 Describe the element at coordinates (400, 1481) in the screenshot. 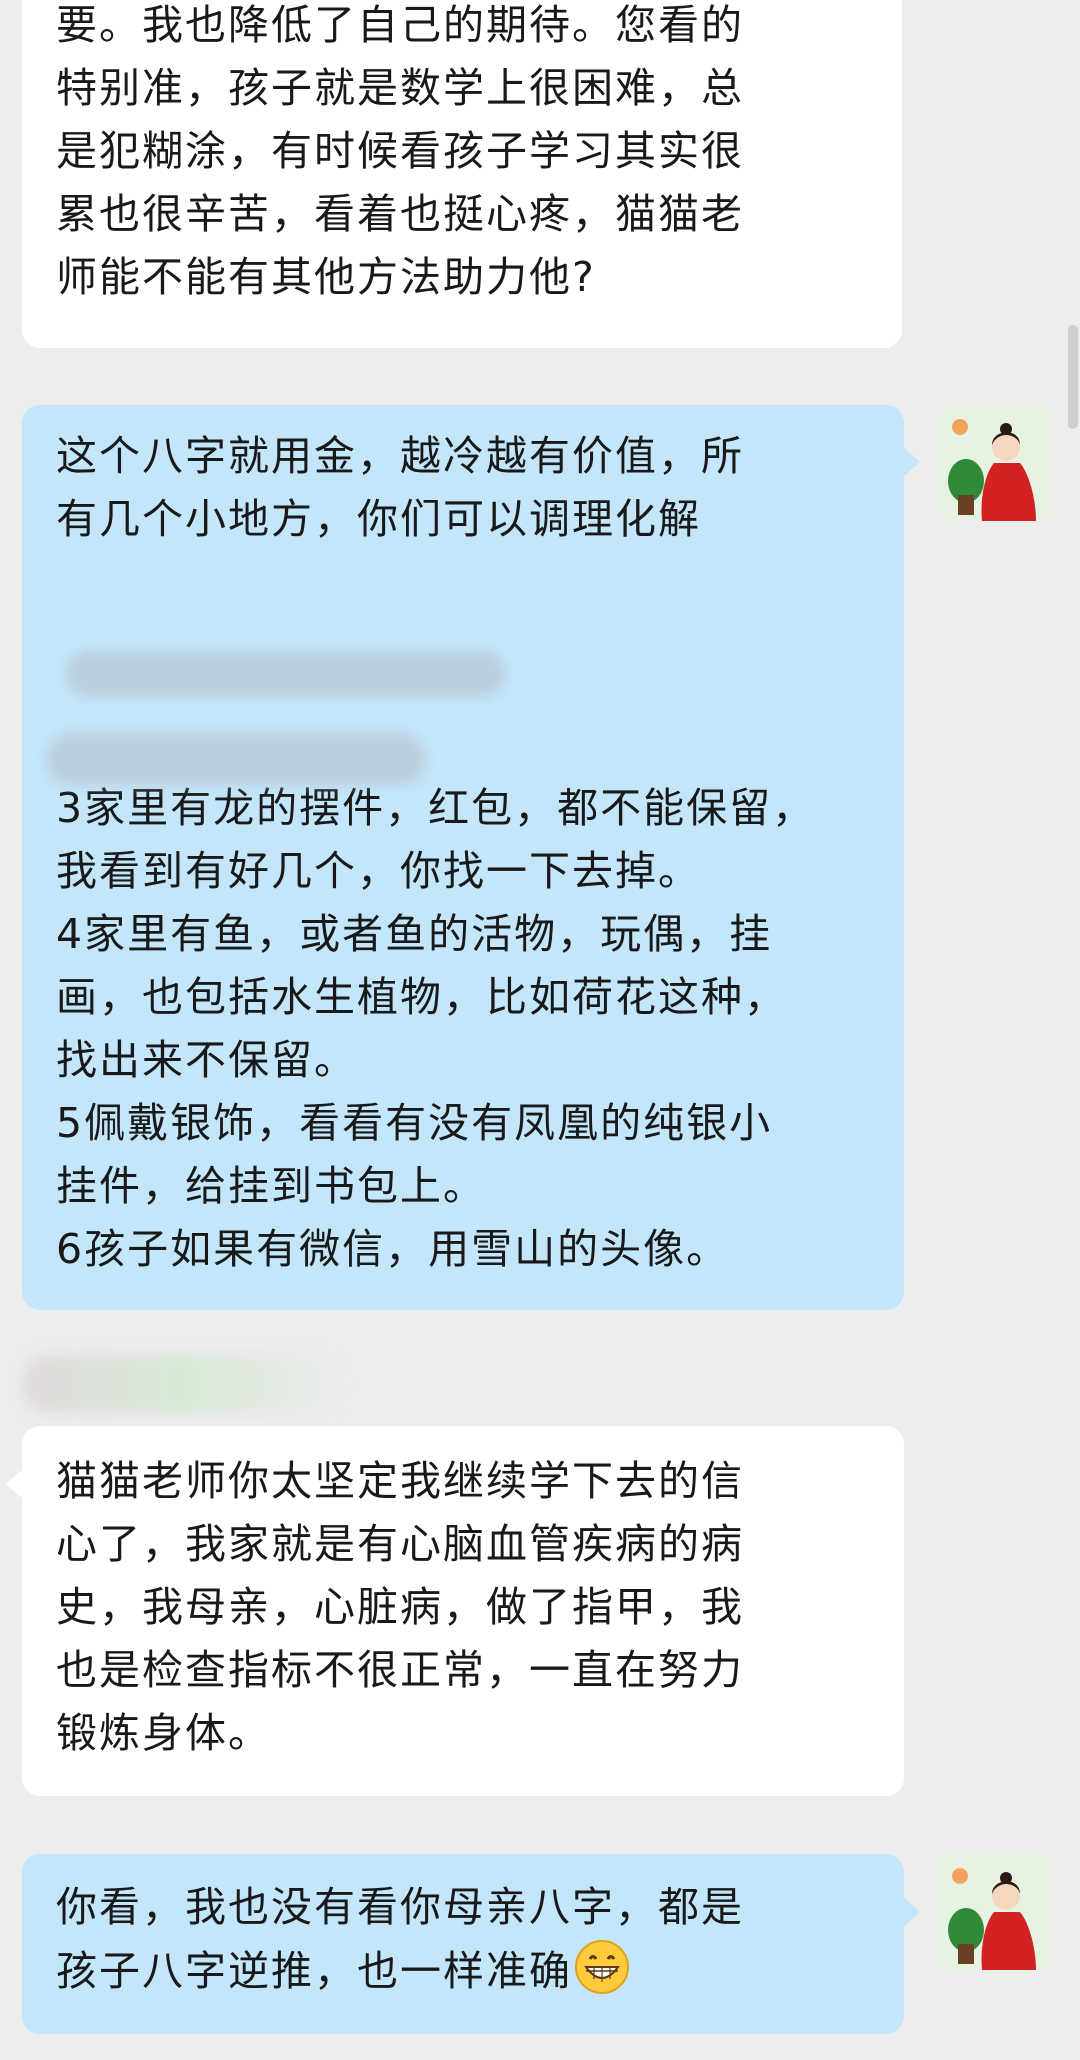

I see `message-text-line: 猫猫老师你太坚定我继续学下去的信` at that location.